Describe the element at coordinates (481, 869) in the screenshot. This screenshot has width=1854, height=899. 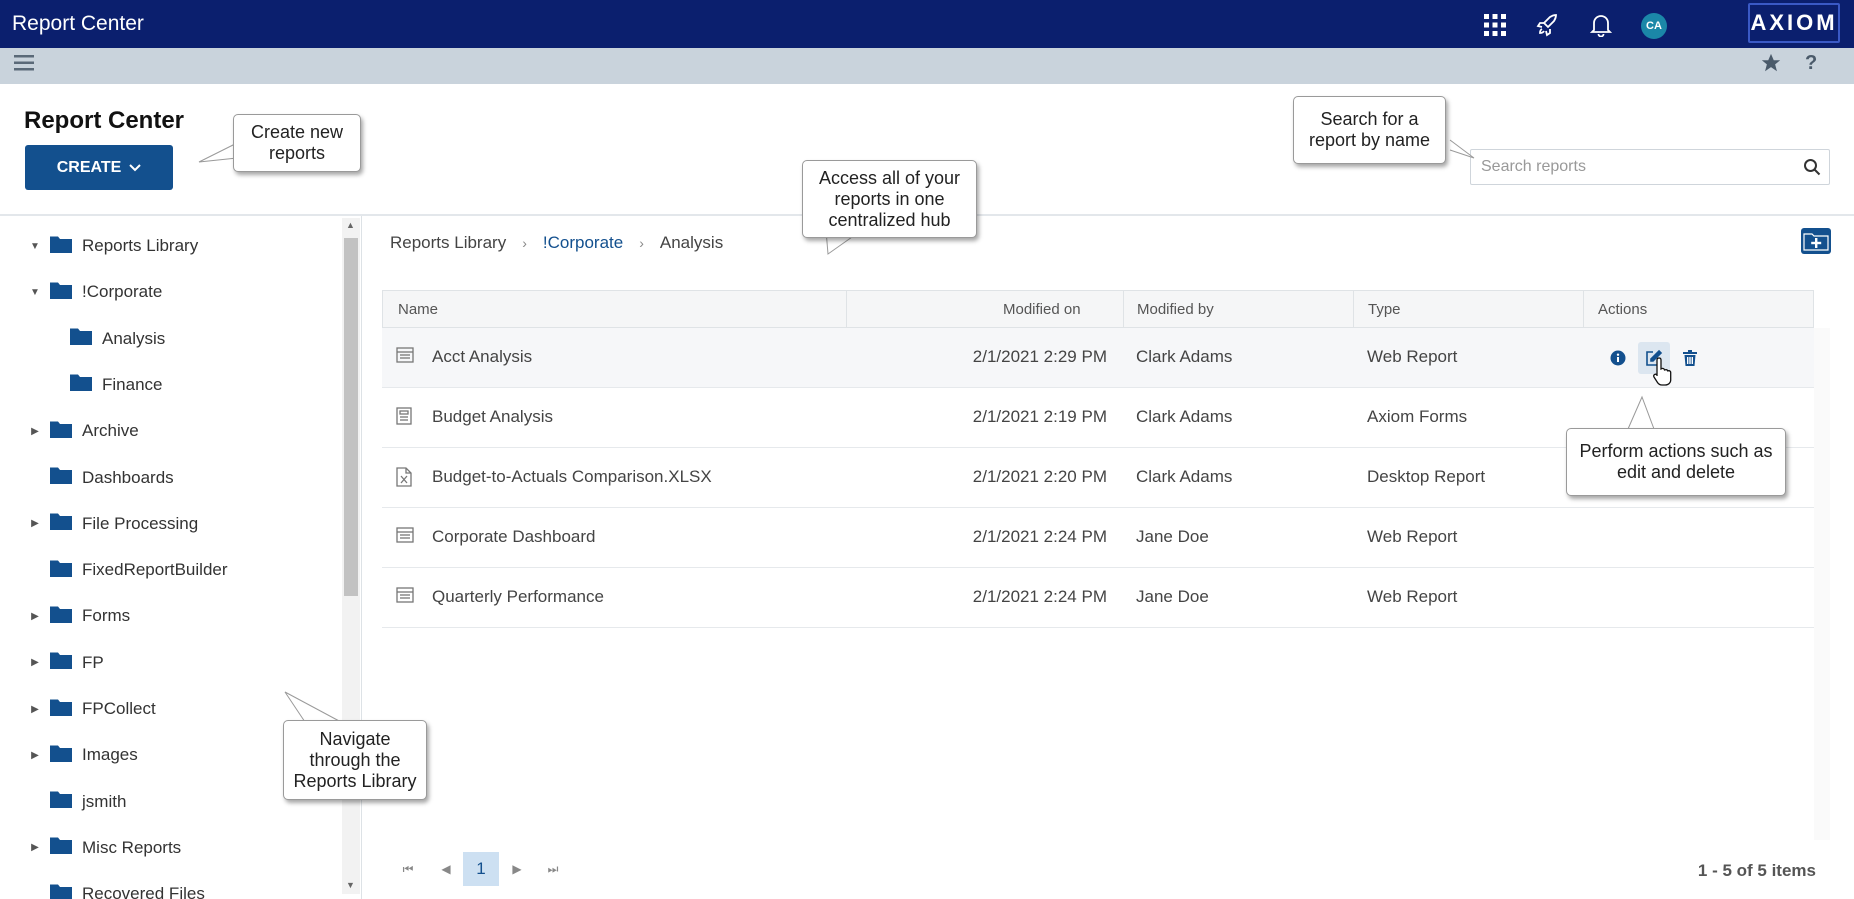
I see `page-number-button: 1` at that location.